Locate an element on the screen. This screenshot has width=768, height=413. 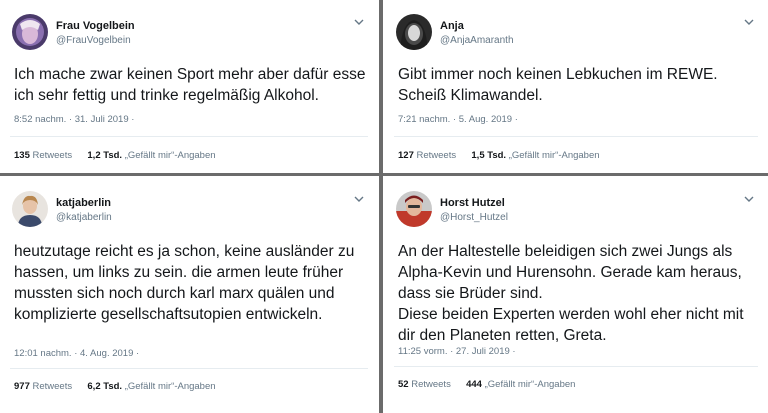
user-handle: @Horst_Hutzel is located at coordinates (474, 217).